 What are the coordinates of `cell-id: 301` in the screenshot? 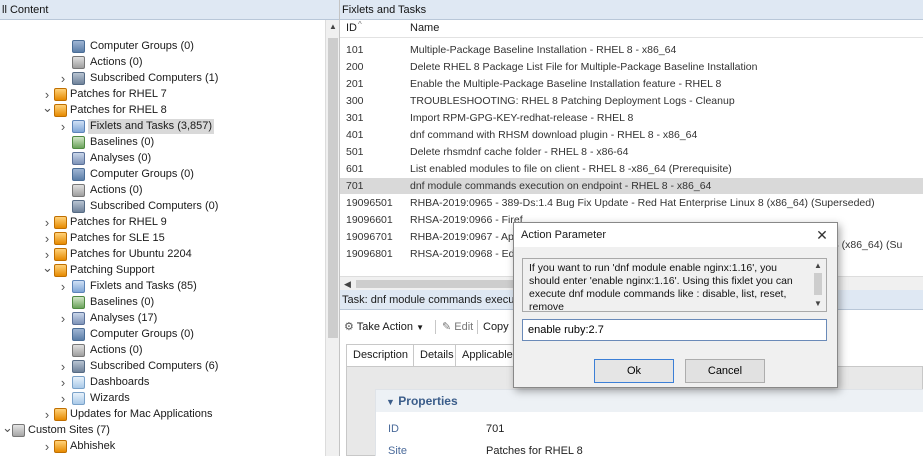 It's located at (355, 118).